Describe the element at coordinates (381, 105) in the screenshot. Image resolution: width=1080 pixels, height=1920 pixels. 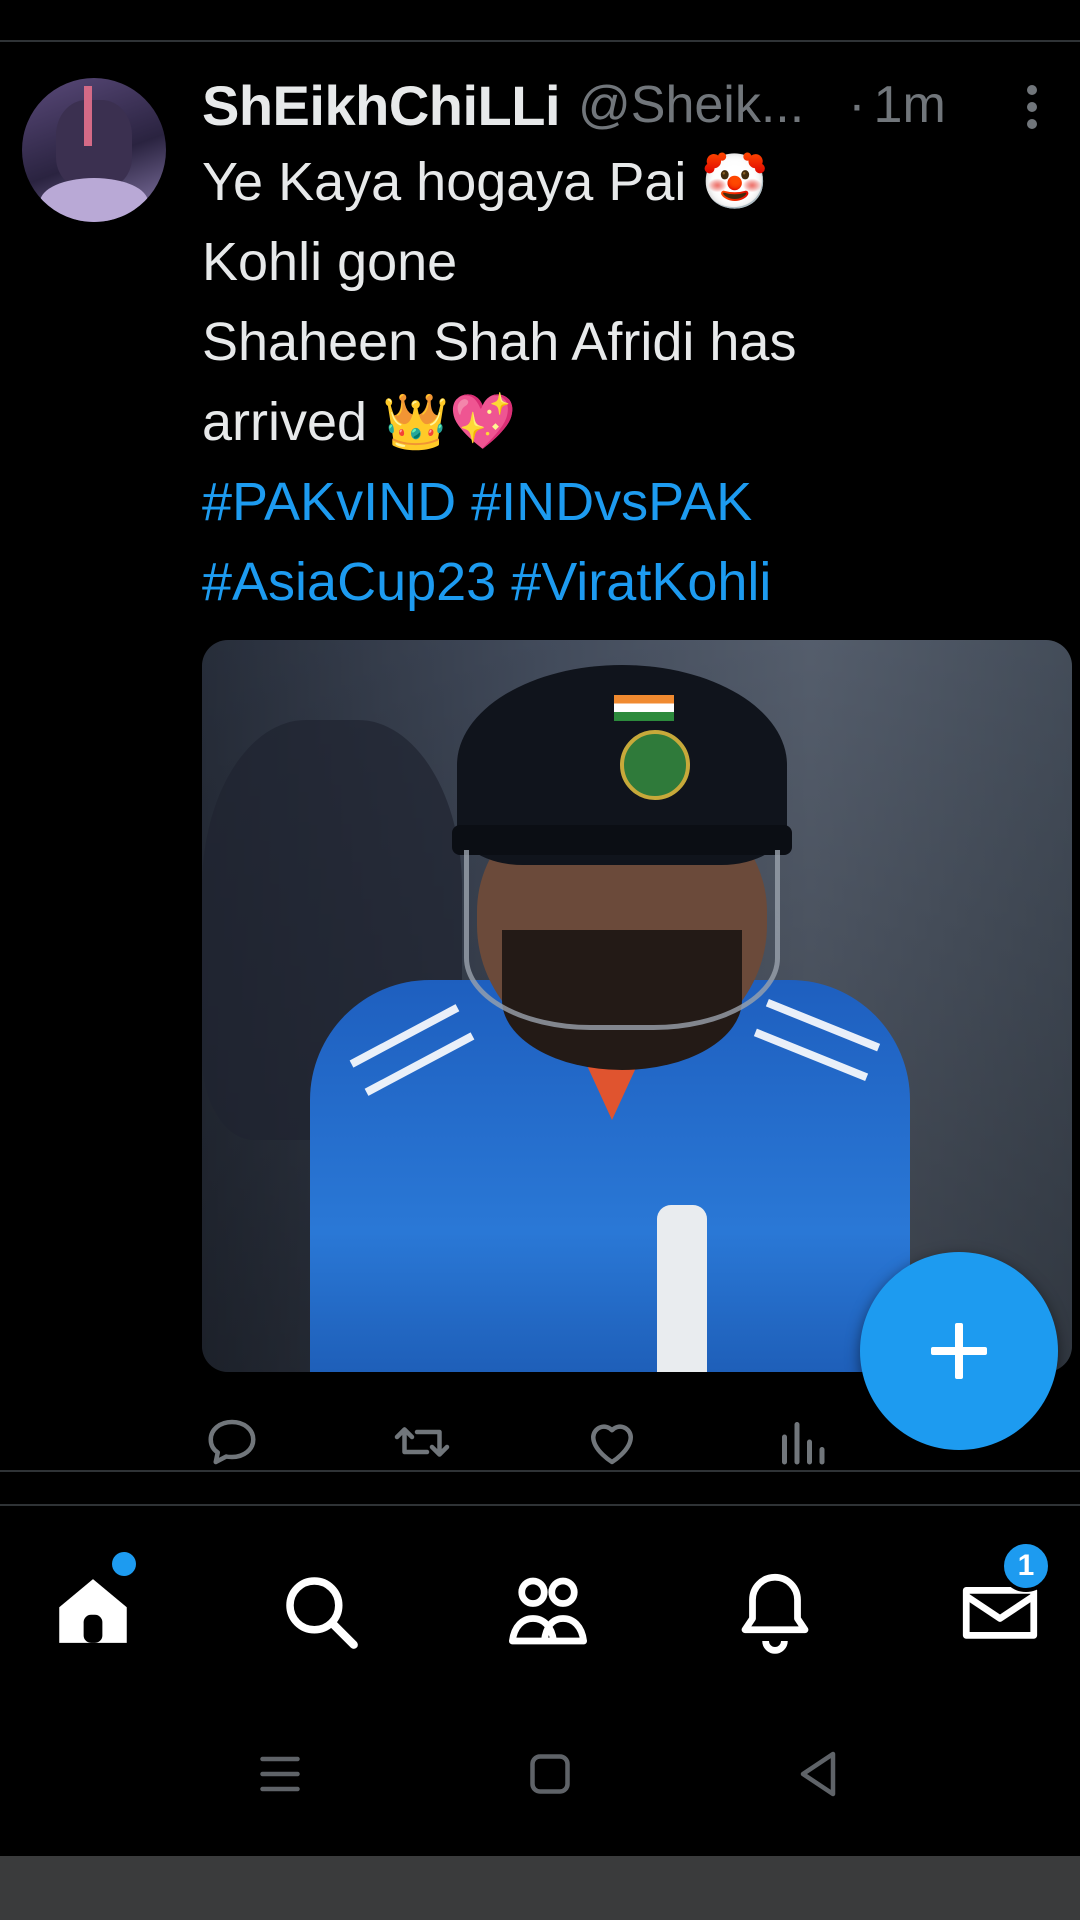
I see `display-name: ShEikhChiLLi` at that location.